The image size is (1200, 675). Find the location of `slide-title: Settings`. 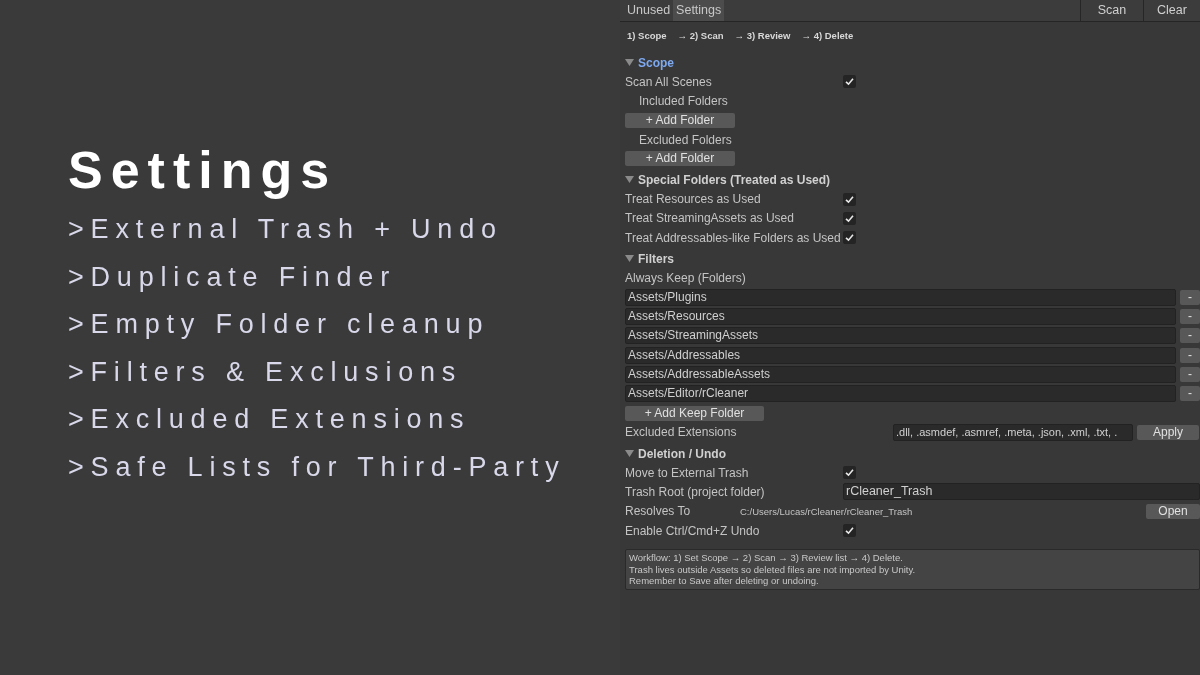

slide-title: Settings is located at coordinates (203, 170).